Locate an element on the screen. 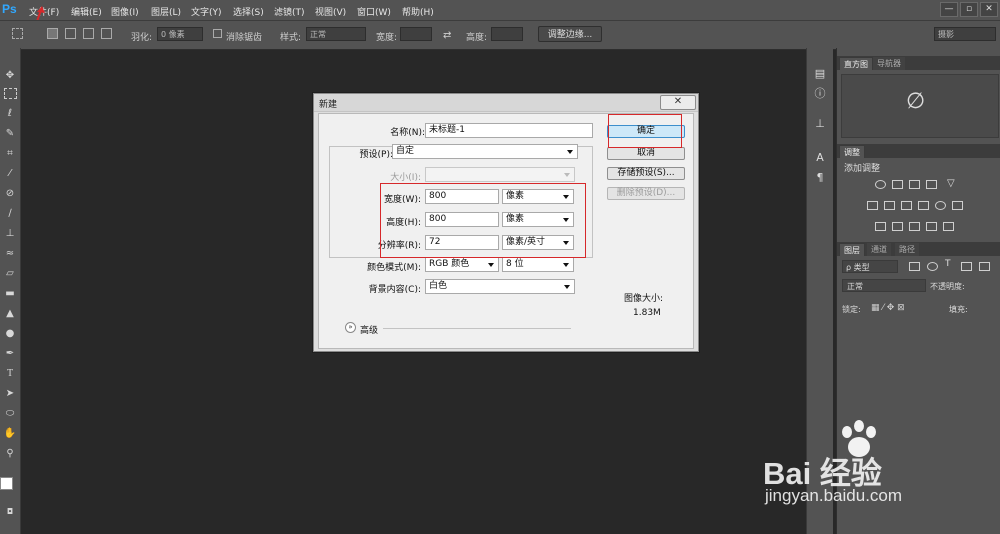 This screenshot has height=534, width=1000. add-selection-icon is located at coordinates (70, 33).